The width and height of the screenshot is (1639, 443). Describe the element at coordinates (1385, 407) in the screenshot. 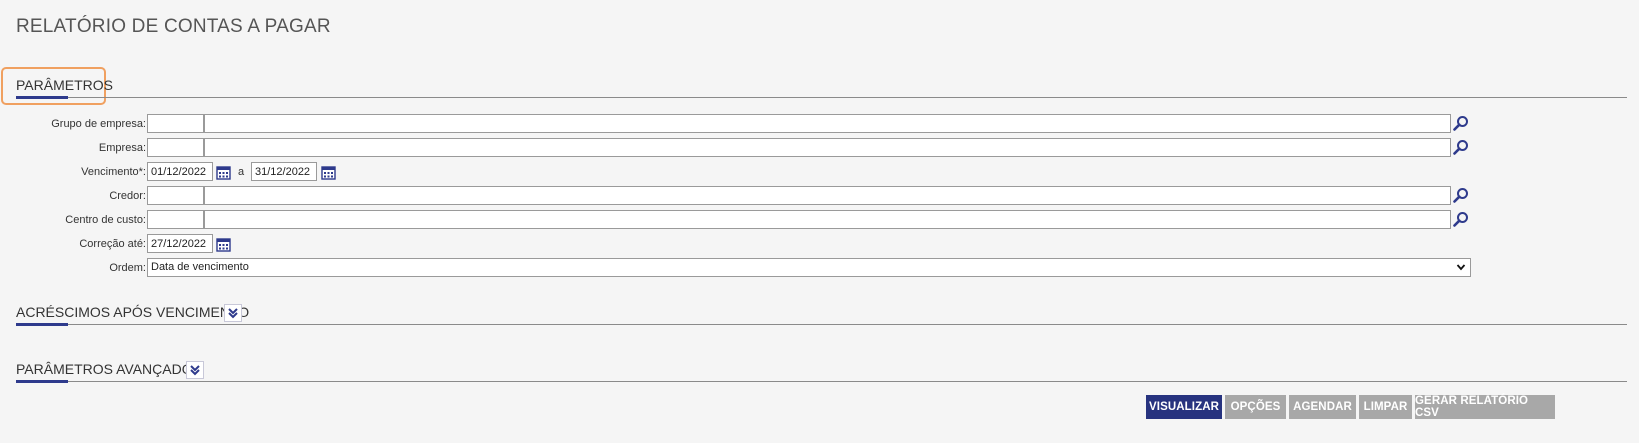

I see `limpar-button: LIMPAR` at that location.